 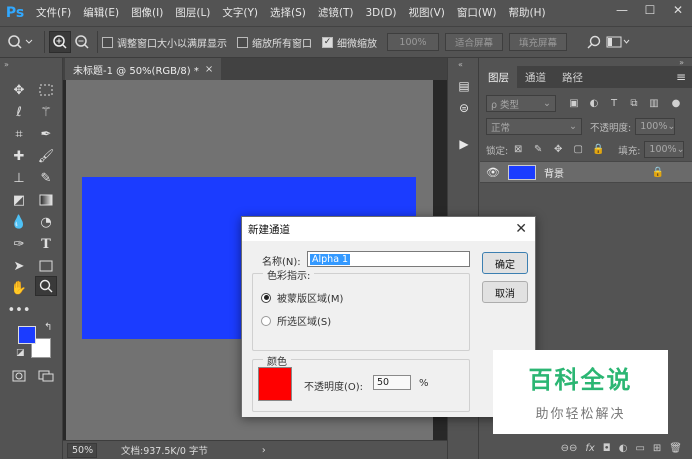 I want to click on adjustment-layer-icon: ◐, so click(x=623, y=448).